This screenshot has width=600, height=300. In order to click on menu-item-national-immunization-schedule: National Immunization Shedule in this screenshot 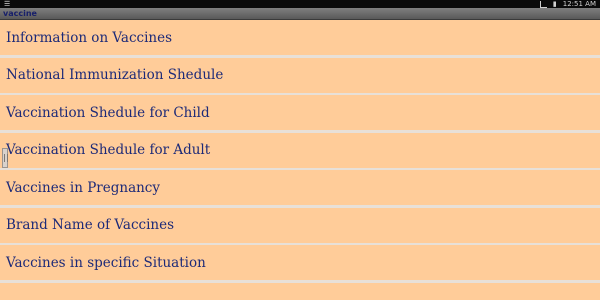, I will do `click(300, 75)`.